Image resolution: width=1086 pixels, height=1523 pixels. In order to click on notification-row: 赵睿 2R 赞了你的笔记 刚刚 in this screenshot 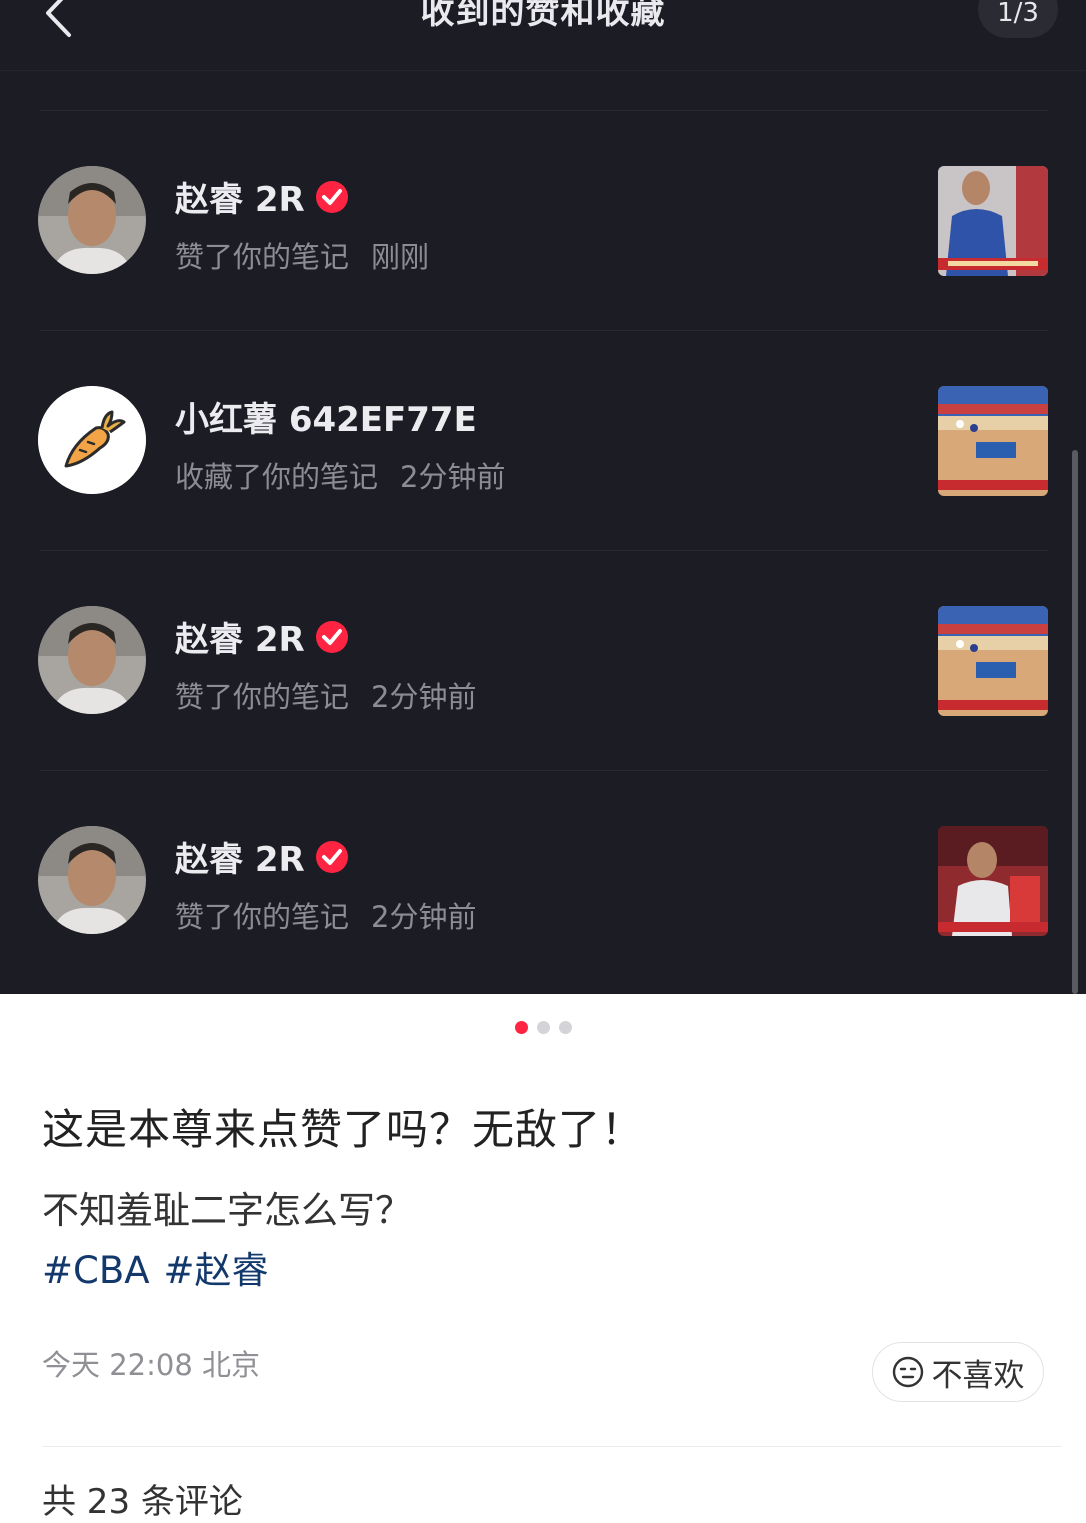, I will do `click(543, 220)`.